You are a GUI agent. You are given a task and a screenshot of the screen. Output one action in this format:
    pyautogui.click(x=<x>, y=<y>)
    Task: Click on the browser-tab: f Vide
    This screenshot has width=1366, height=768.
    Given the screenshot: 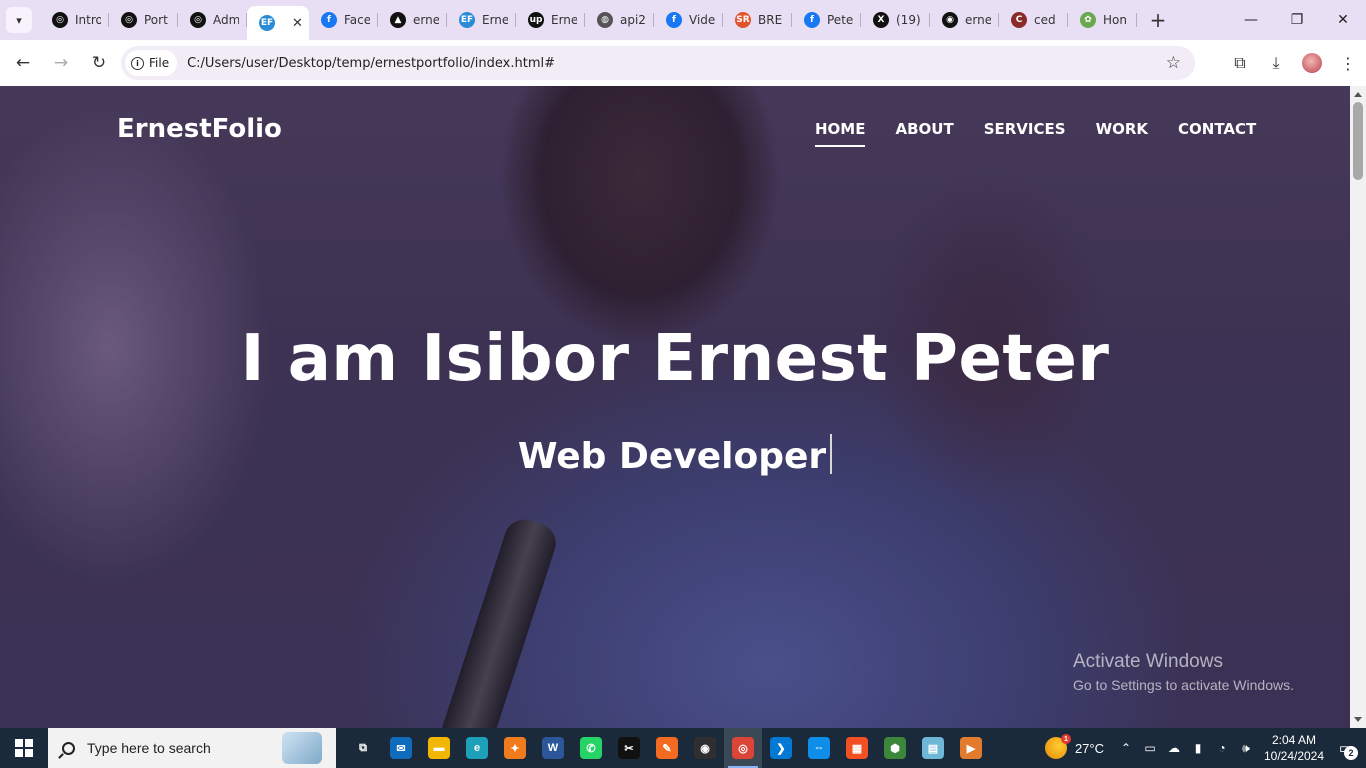 What is the action you would take?
    pyautogui.click(x=688, y=20)
    